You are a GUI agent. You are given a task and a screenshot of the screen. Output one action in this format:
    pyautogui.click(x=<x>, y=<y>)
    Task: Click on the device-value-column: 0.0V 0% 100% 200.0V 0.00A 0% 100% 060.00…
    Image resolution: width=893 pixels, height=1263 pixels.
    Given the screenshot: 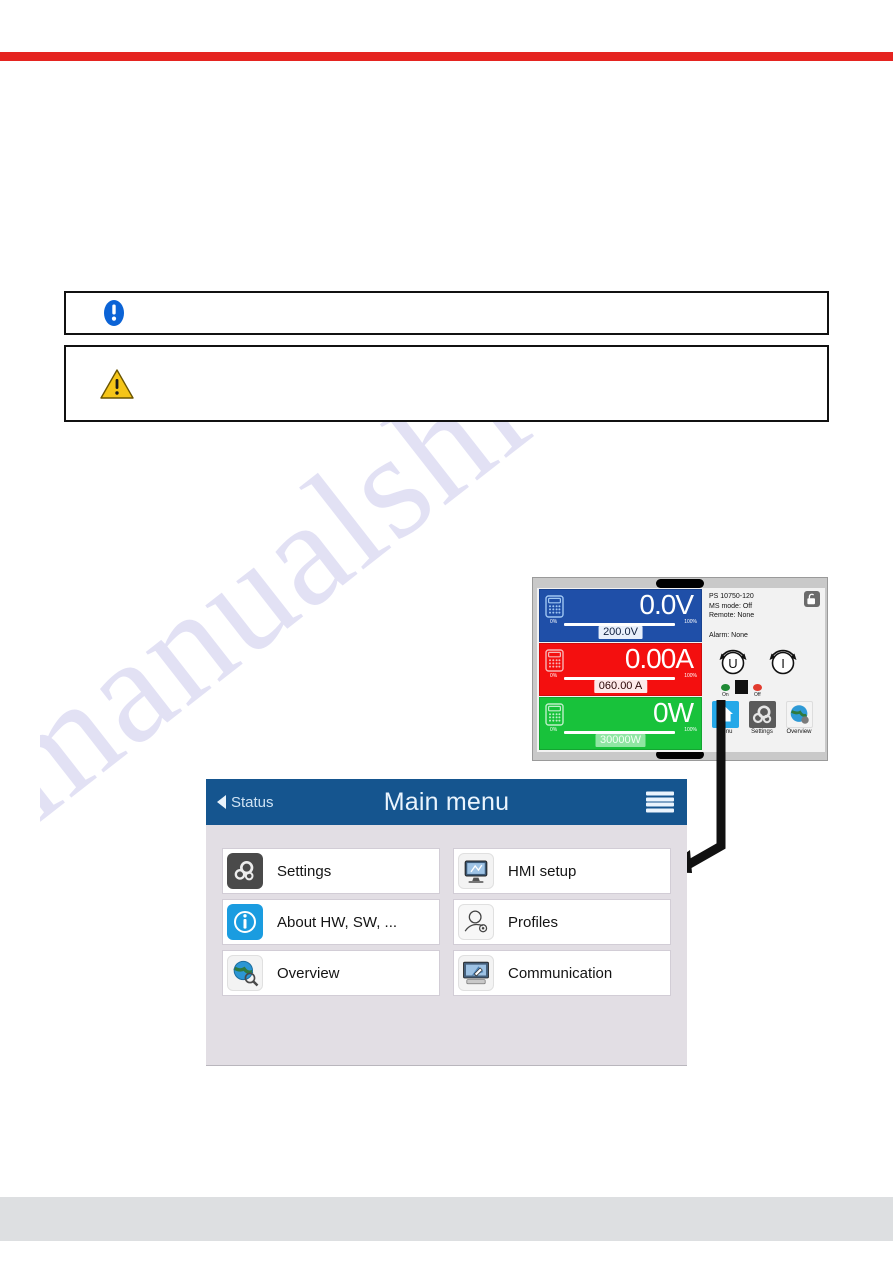 What is the action you would take?
    pyautogui.click(x=620, y=670)
    